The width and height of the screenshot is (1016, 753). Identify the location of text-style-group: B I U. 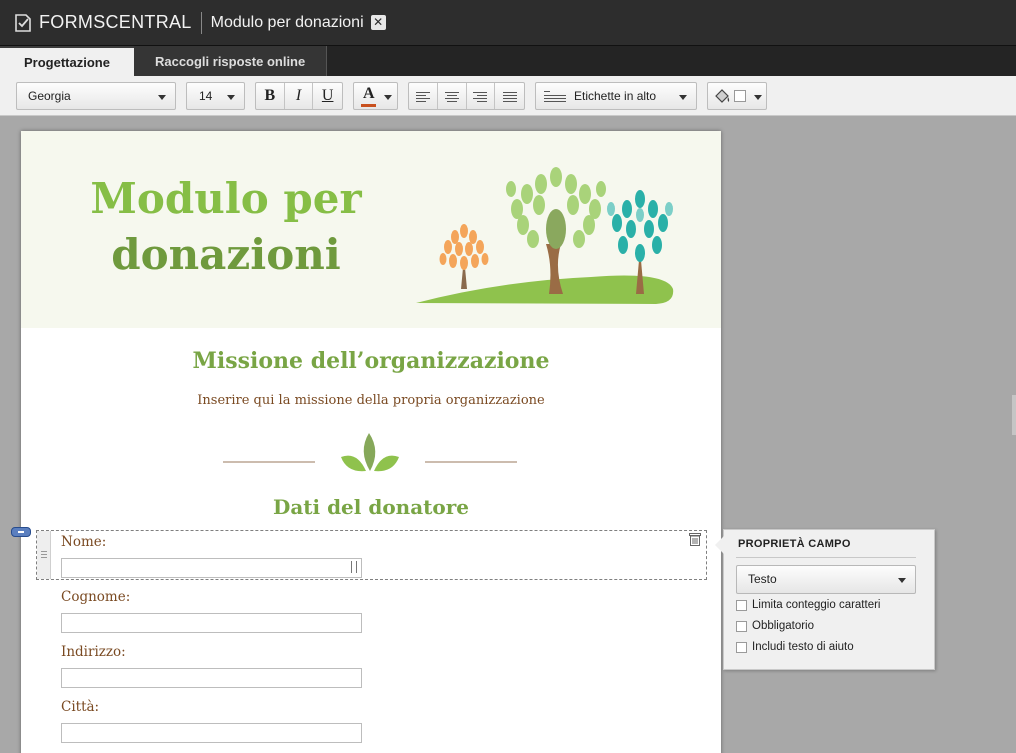
(299, 96).